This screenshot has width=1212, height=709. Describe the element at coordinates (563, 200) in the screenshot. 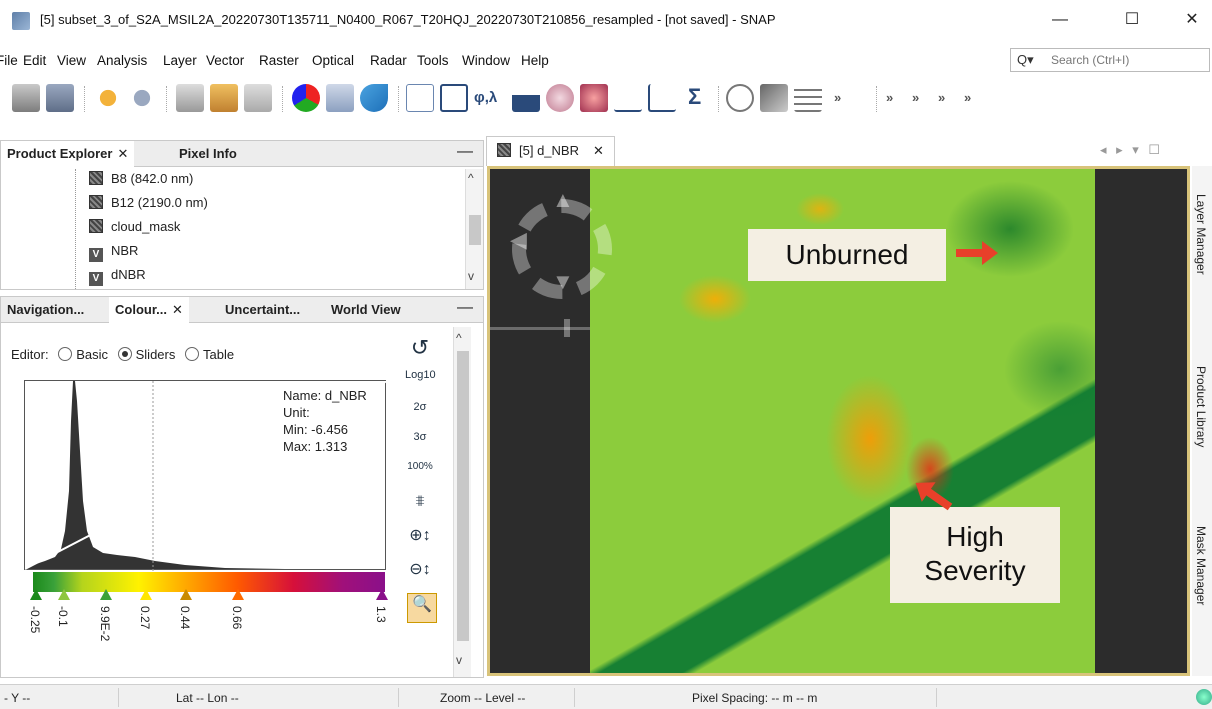

I see `pan-up-icon: ▲` at that location.